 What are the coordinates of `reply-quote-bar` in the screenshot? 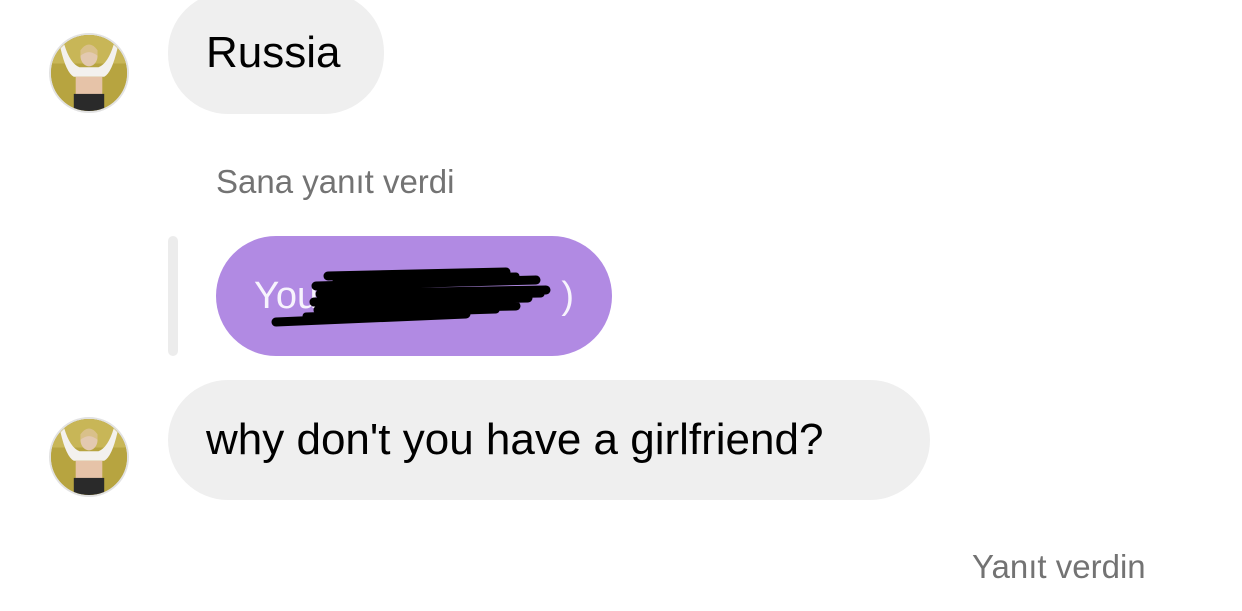 It's located at (173, 296).